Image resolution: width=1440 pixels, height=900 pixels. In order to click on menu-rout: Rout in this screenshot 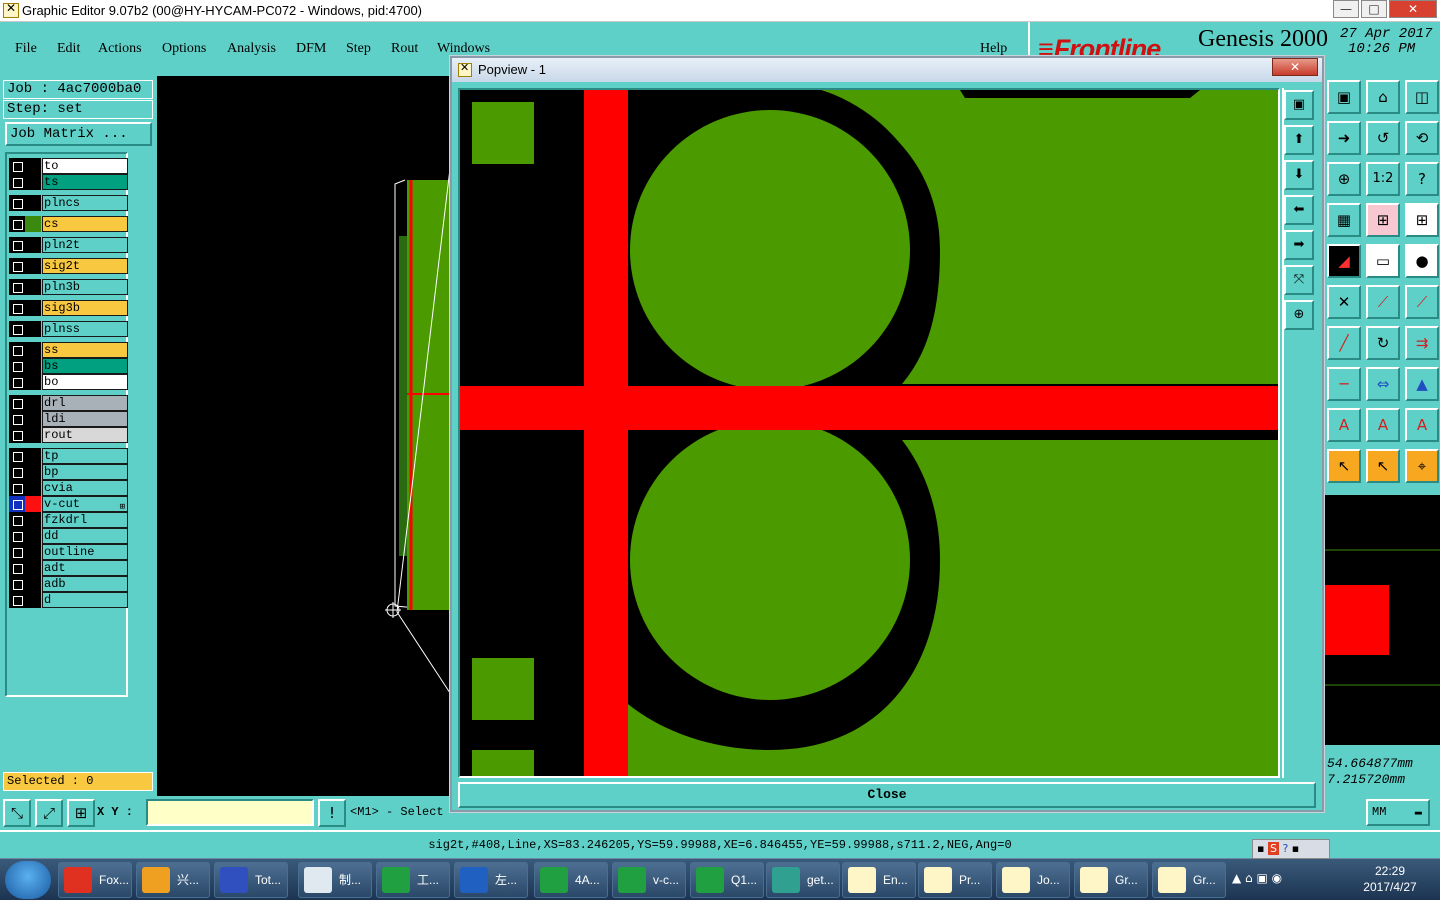, I will do `click(404, 49)`.